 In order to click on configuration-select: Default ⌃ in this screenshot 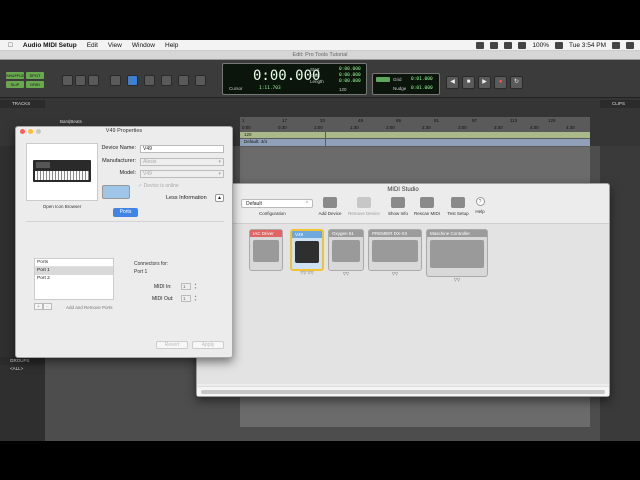, I will do `click(277, 203)`.